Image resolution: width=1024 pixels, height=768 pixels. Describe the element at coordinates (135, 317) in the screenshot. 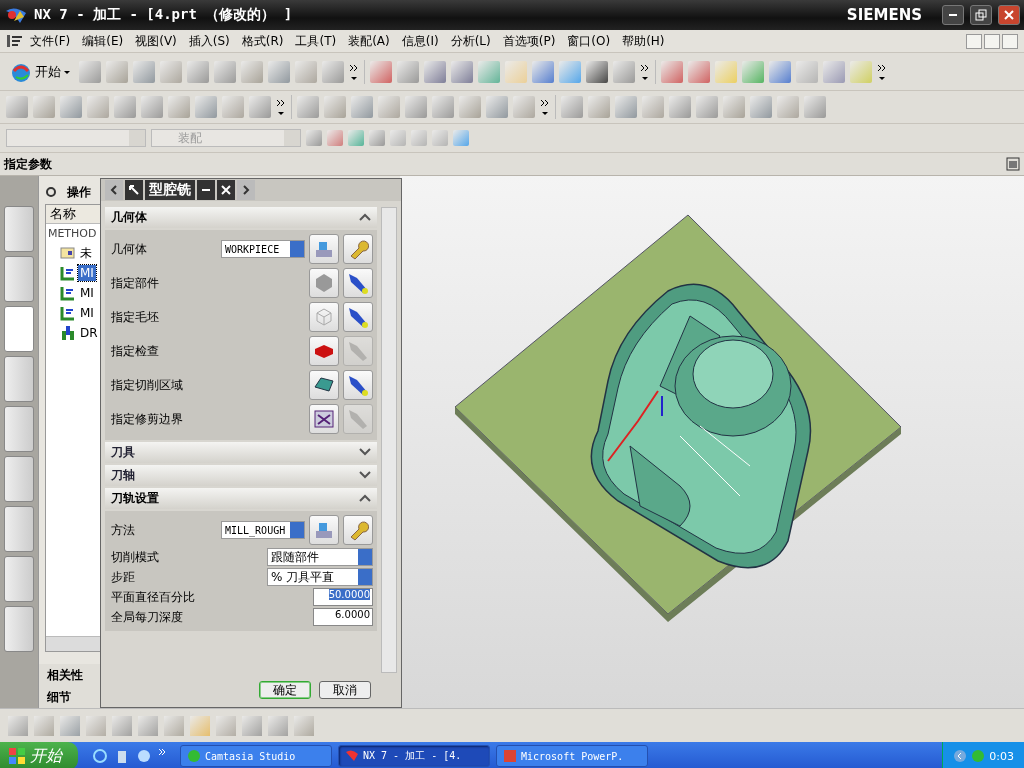

I see `field-label: 指定毛坯` at that location.